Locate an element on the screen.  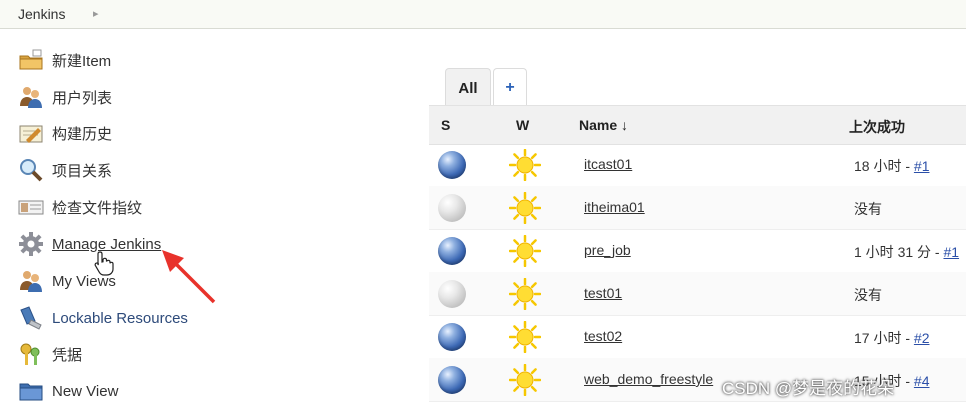
table-row: pre_job 1 小时 31 分 - #1 is located at coordinates (697, 251).